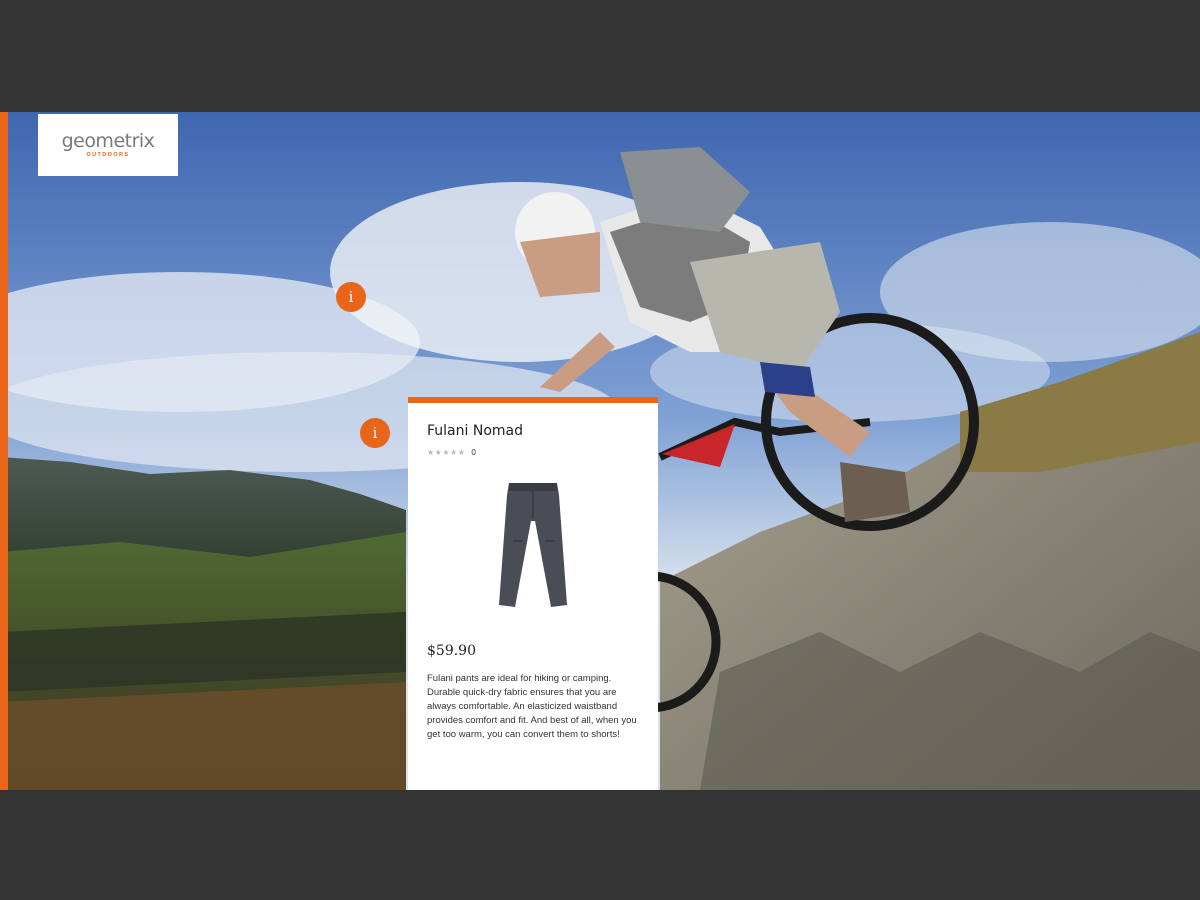 Image resolution: width=1200 pixels, height=900 pixels. What do you see at coordinates (108, 141) in the screenshot?
I see `logo-wordmark: geometrix` at bounding box center [108, 141].